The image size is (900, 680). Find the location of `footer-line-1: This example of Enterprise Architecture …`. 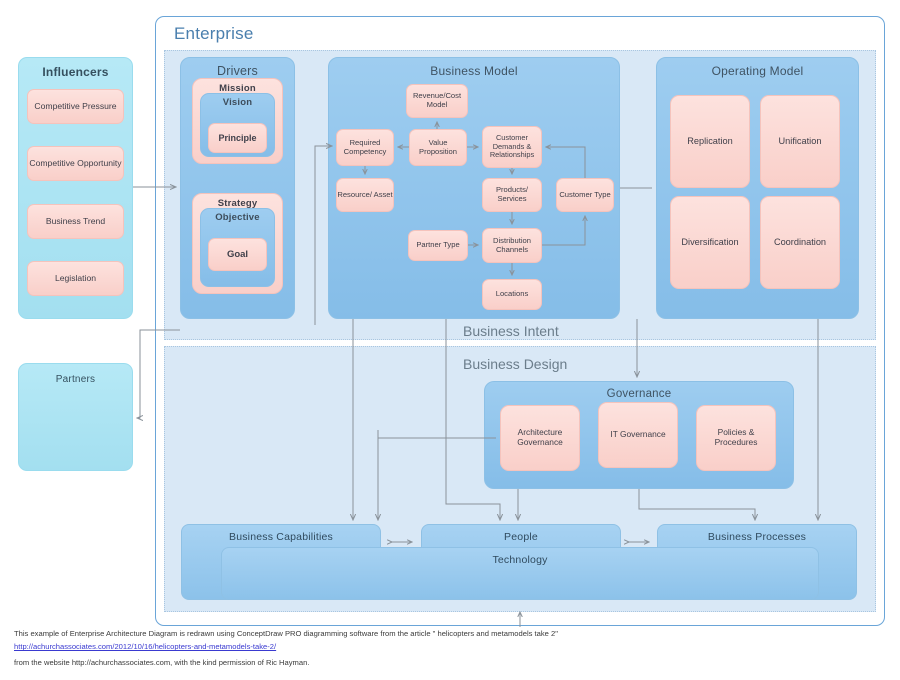

footer-line-1: This example of Enterprise Architecture … is located at coordinates (286, 633).